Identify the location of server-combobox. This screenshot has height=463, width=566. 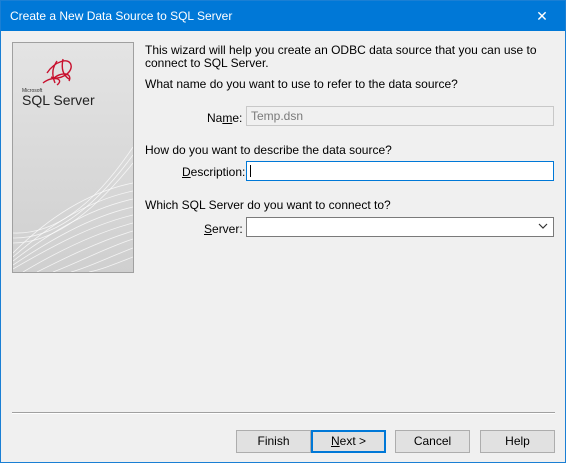
(400, 227).